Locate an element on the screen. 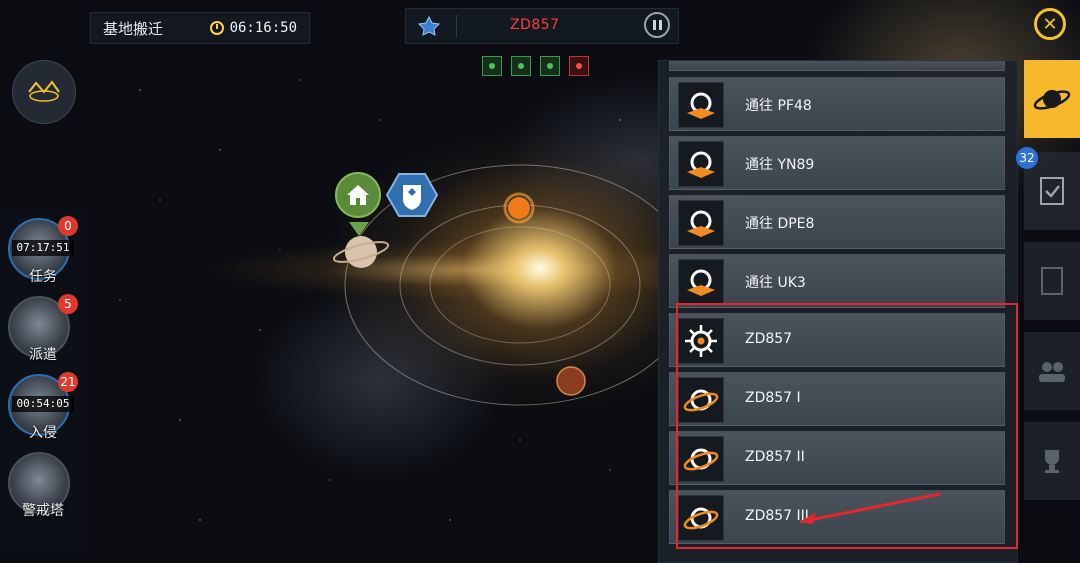  tab-crew is located at coordinates (1052, 371).